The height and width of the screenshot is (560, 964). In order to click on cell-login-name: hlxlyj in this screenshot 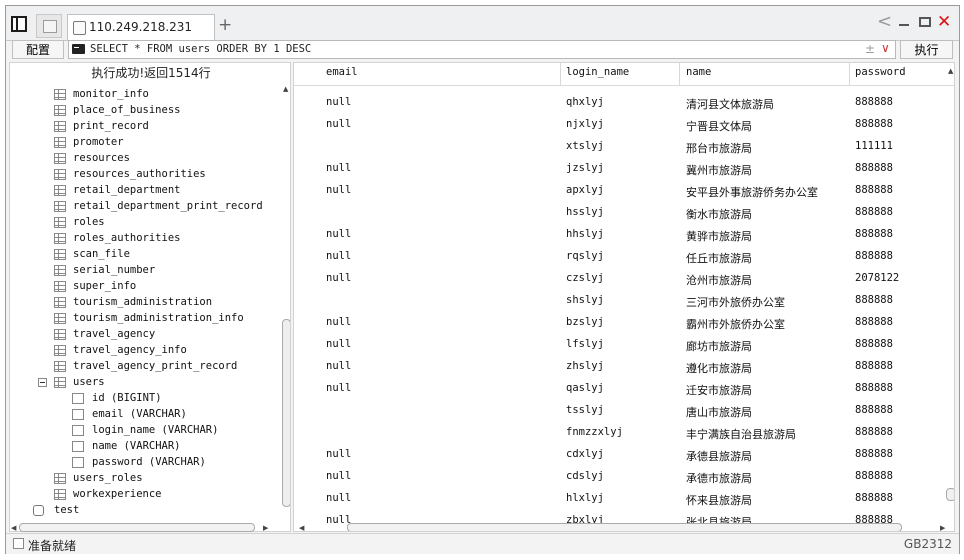, I will do `click(585, 498)`.